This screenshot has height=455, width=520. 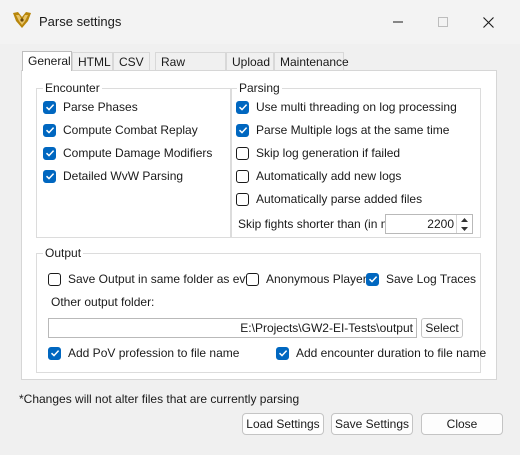 I want to click on spinner-up-button, so click(x=464, y=219).